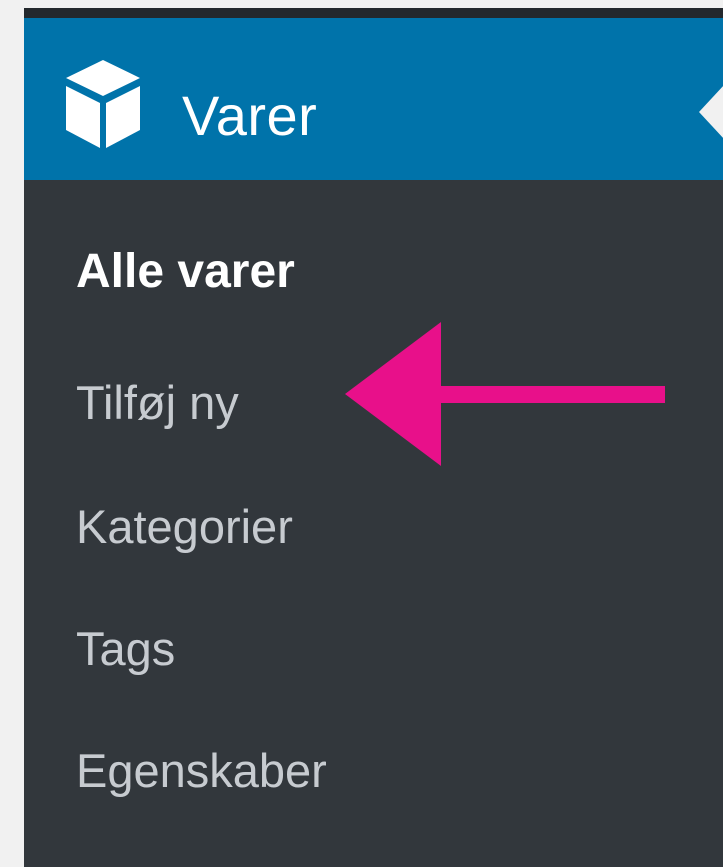 Image resolution: width=723 pixels, height=867 pixels. I want to click on pink-arrow-annotation-icon, so click(505, 394).